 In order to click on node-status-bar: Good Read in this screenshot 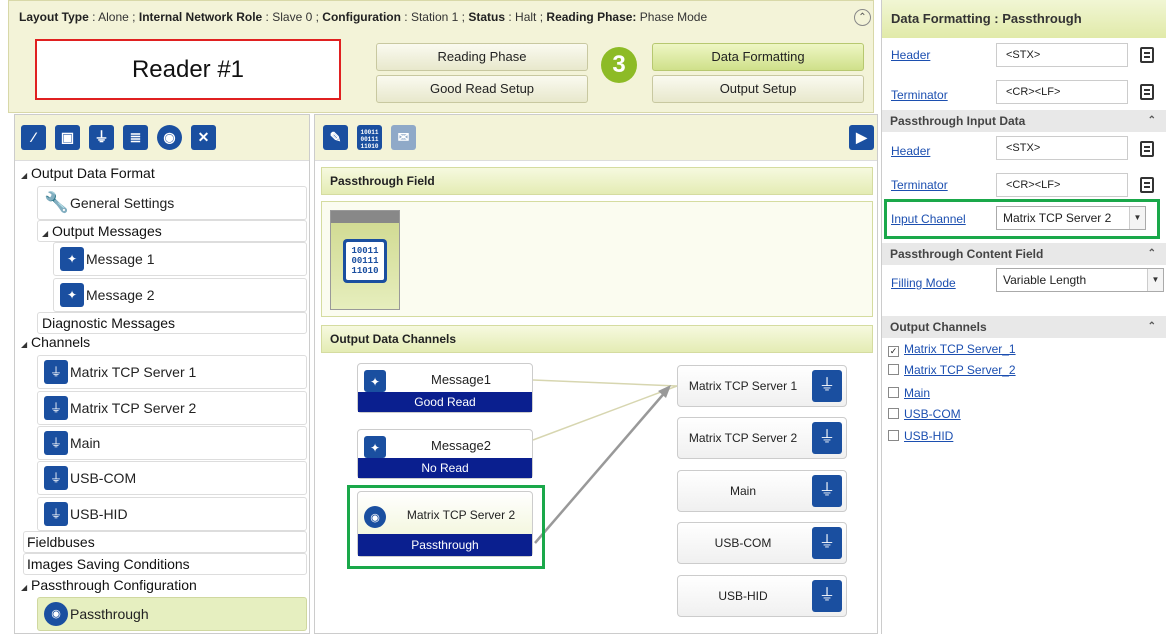, I will do `click(445, 402)`.